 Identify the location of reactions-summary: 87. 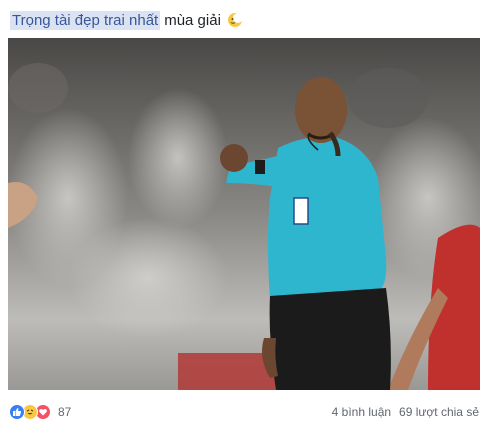
(40, 412).